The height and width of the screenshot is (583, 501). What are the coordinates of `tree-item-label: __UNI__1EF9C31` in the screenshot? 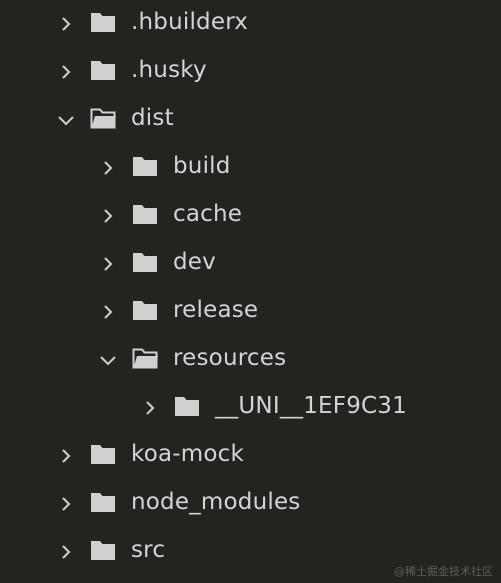 It's located at (311, 406).